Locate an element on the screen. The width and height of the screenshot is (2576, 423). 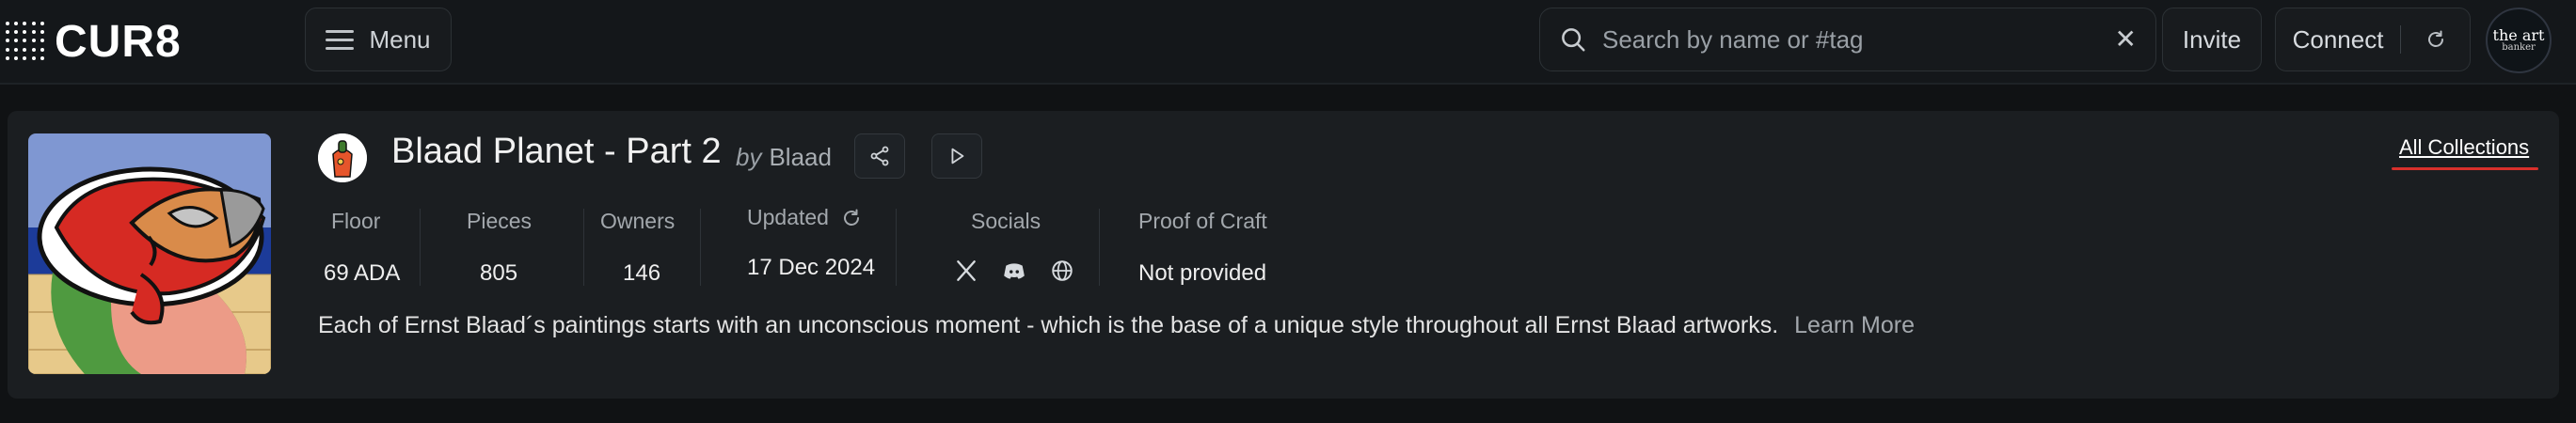
collection-artwork-image is located at coordinates (149, 253).